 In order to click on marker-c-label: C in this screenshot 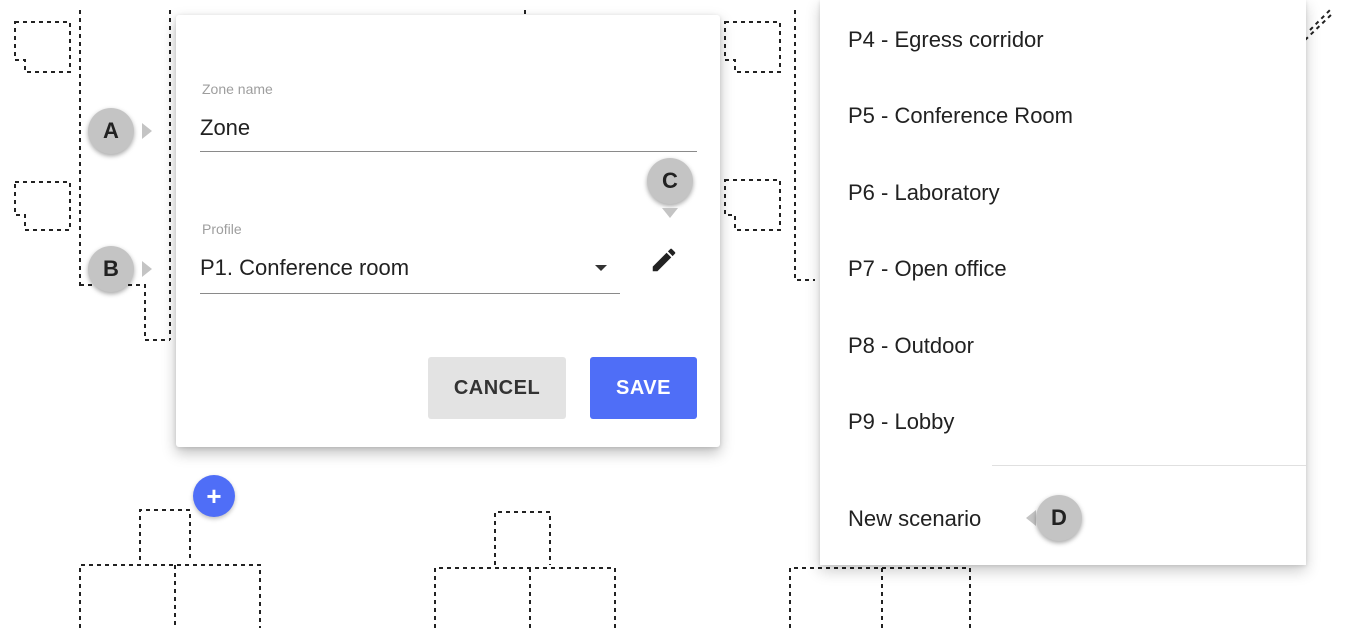, I will do `click(670, 180)`.